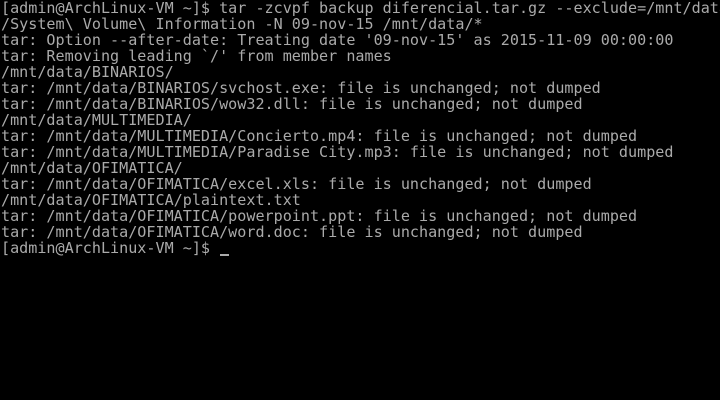 The width and height of the screenshot is (720, 400). What do you see at coordinates (87, 72) in the screenshot?
I see `output-line: /mnt/data/BINARIOS/` at bounding box center [87, 72].